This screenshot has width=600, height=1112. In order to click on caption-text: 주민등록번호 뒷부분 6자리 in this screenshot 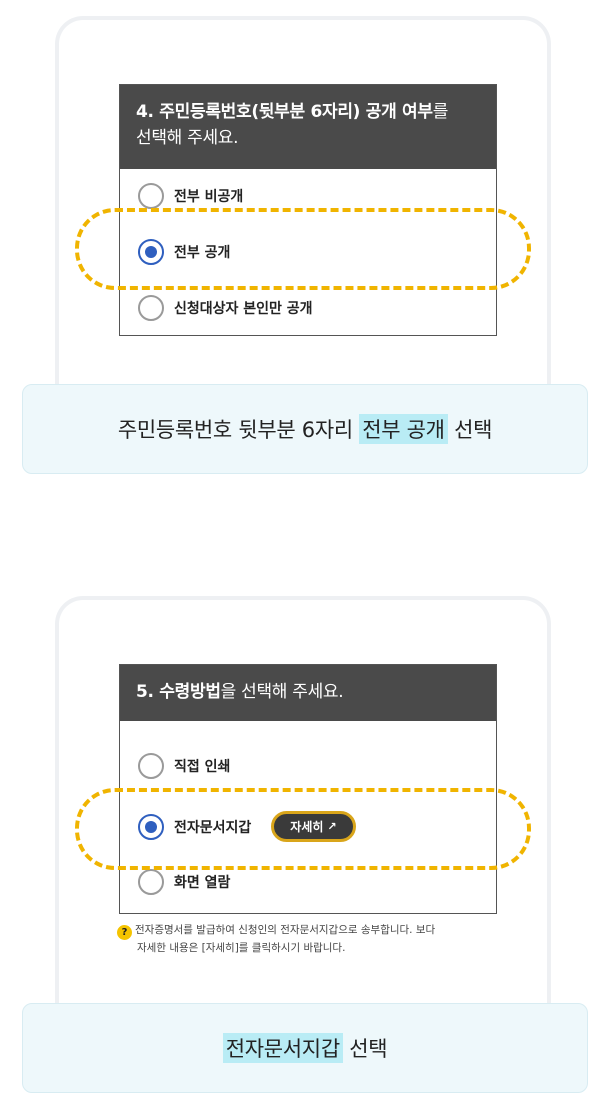, I will do `click(235, 430)`.